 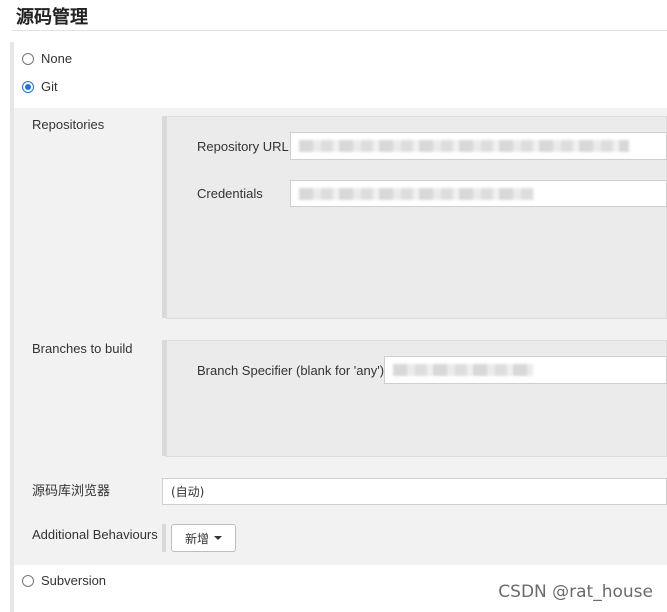 What do you see at coordinates (218, 538) in the screenshot?
I see `caret-down-icon` at bounding box center [218, 538].